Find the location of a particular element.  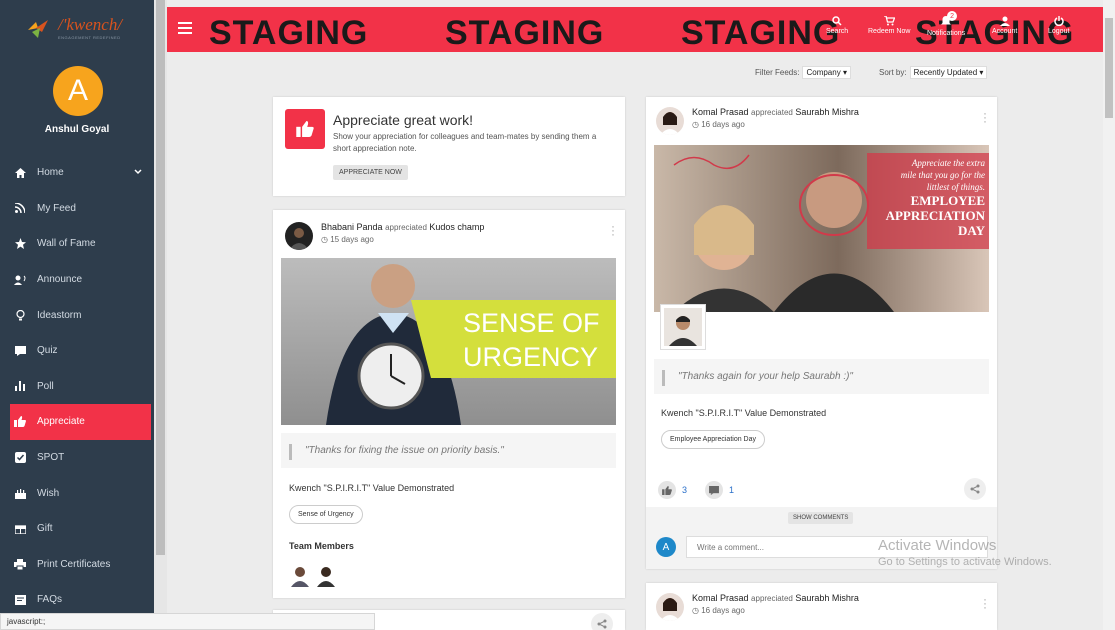

tag-list: Sense of Urgency is located at coordinates (322, 513).